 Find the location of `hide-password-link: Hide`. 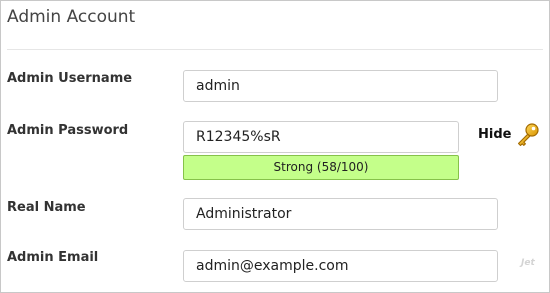

hide-password-link: Hide is located at coordinates (494, 134).